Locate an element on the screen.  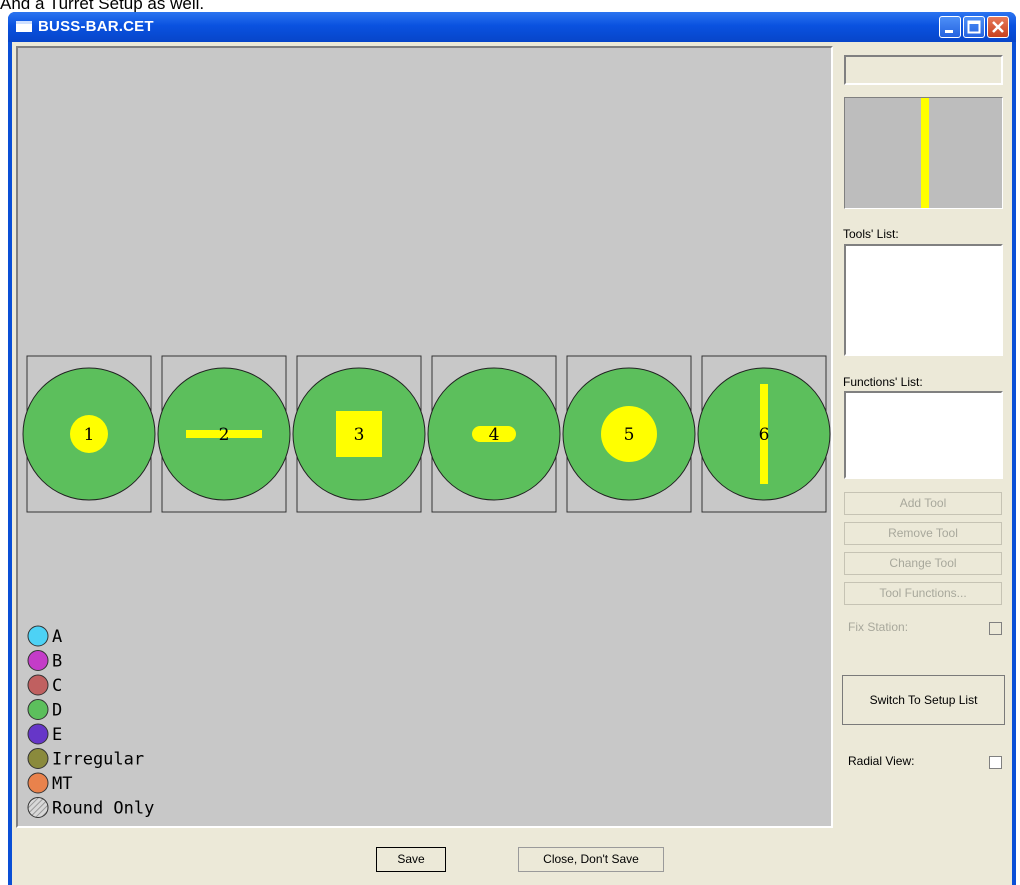
radial-view-label: Radial View: is located at coordinates (881, 761).